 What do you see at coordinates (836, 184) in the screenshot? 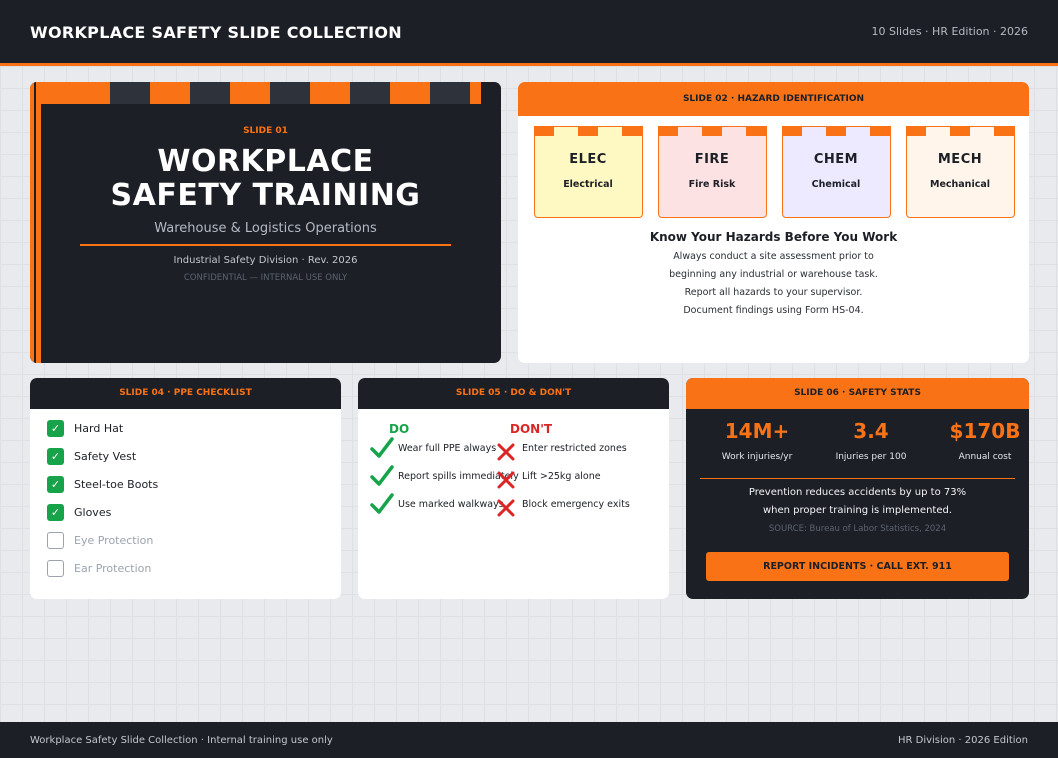
I see `hazard-name: Chemical` at bounding box center [836, 184].